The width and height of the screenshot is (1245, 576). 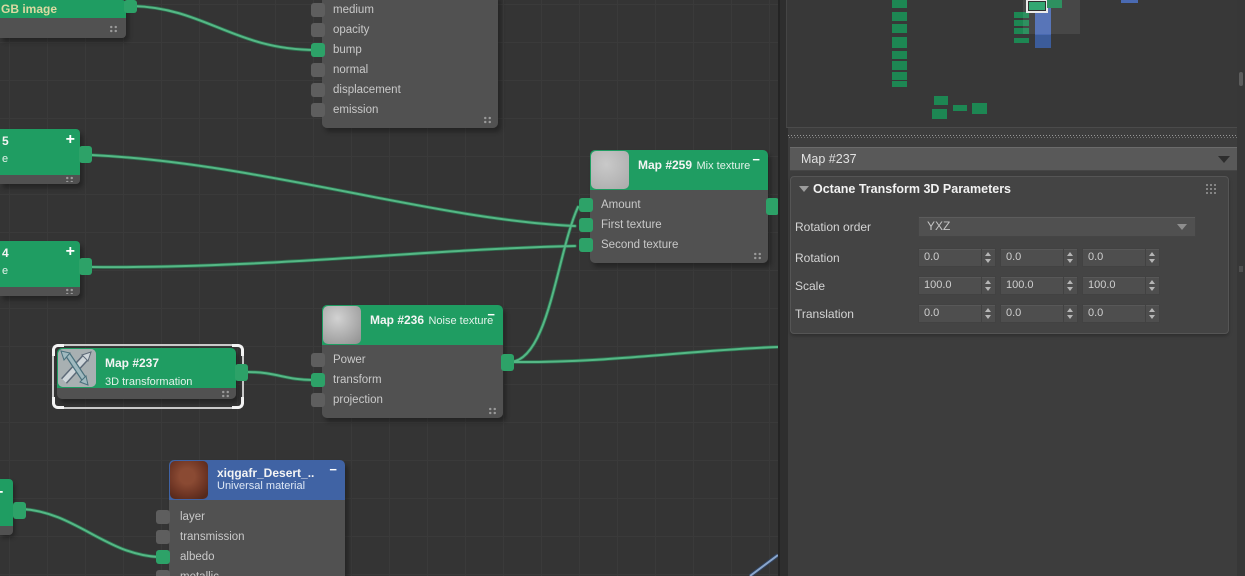 What do you see at coordinates (68, 19) in the screenshot?
I see `node-rgb-image: GB image` at bounding box center [68, 19].